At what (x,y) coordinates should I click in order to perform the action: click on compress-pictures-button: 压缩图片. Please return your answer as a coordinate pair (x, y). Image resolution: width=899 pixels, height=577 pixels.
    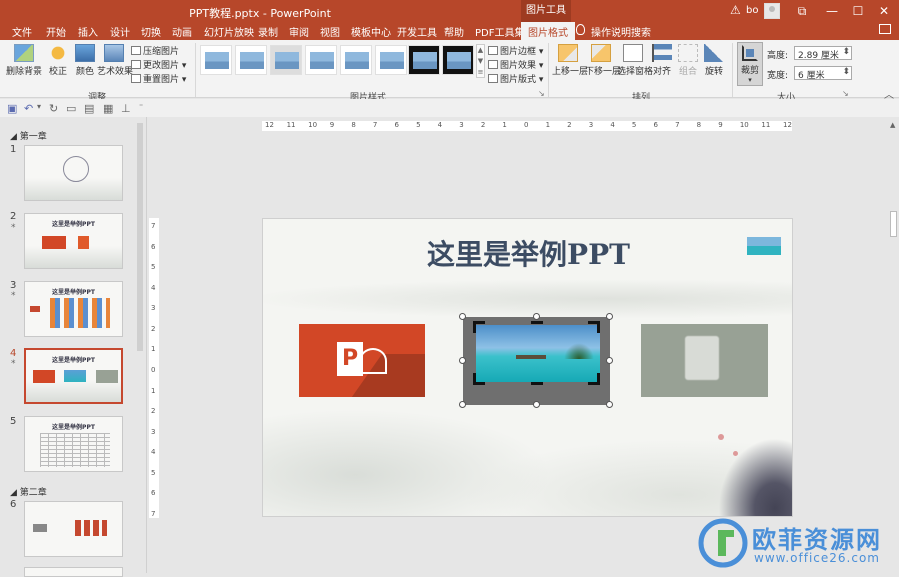
    Looking at the image, I should click on (155, 50).